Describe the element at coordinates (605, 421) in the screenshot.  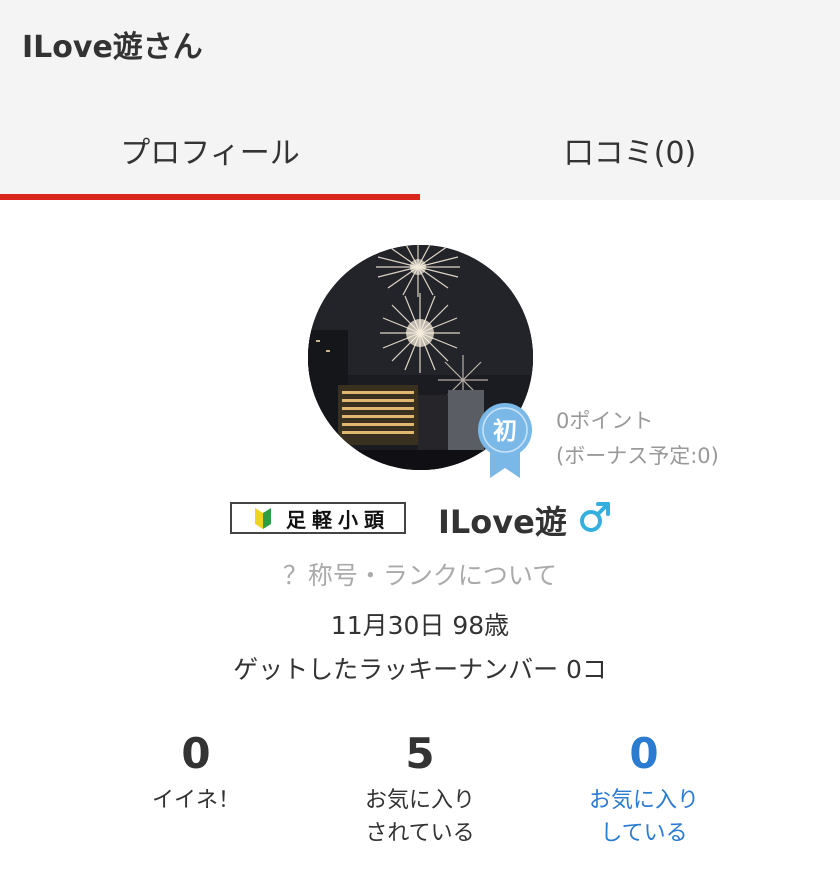
I see `points-value: 0ポイント` at that location.